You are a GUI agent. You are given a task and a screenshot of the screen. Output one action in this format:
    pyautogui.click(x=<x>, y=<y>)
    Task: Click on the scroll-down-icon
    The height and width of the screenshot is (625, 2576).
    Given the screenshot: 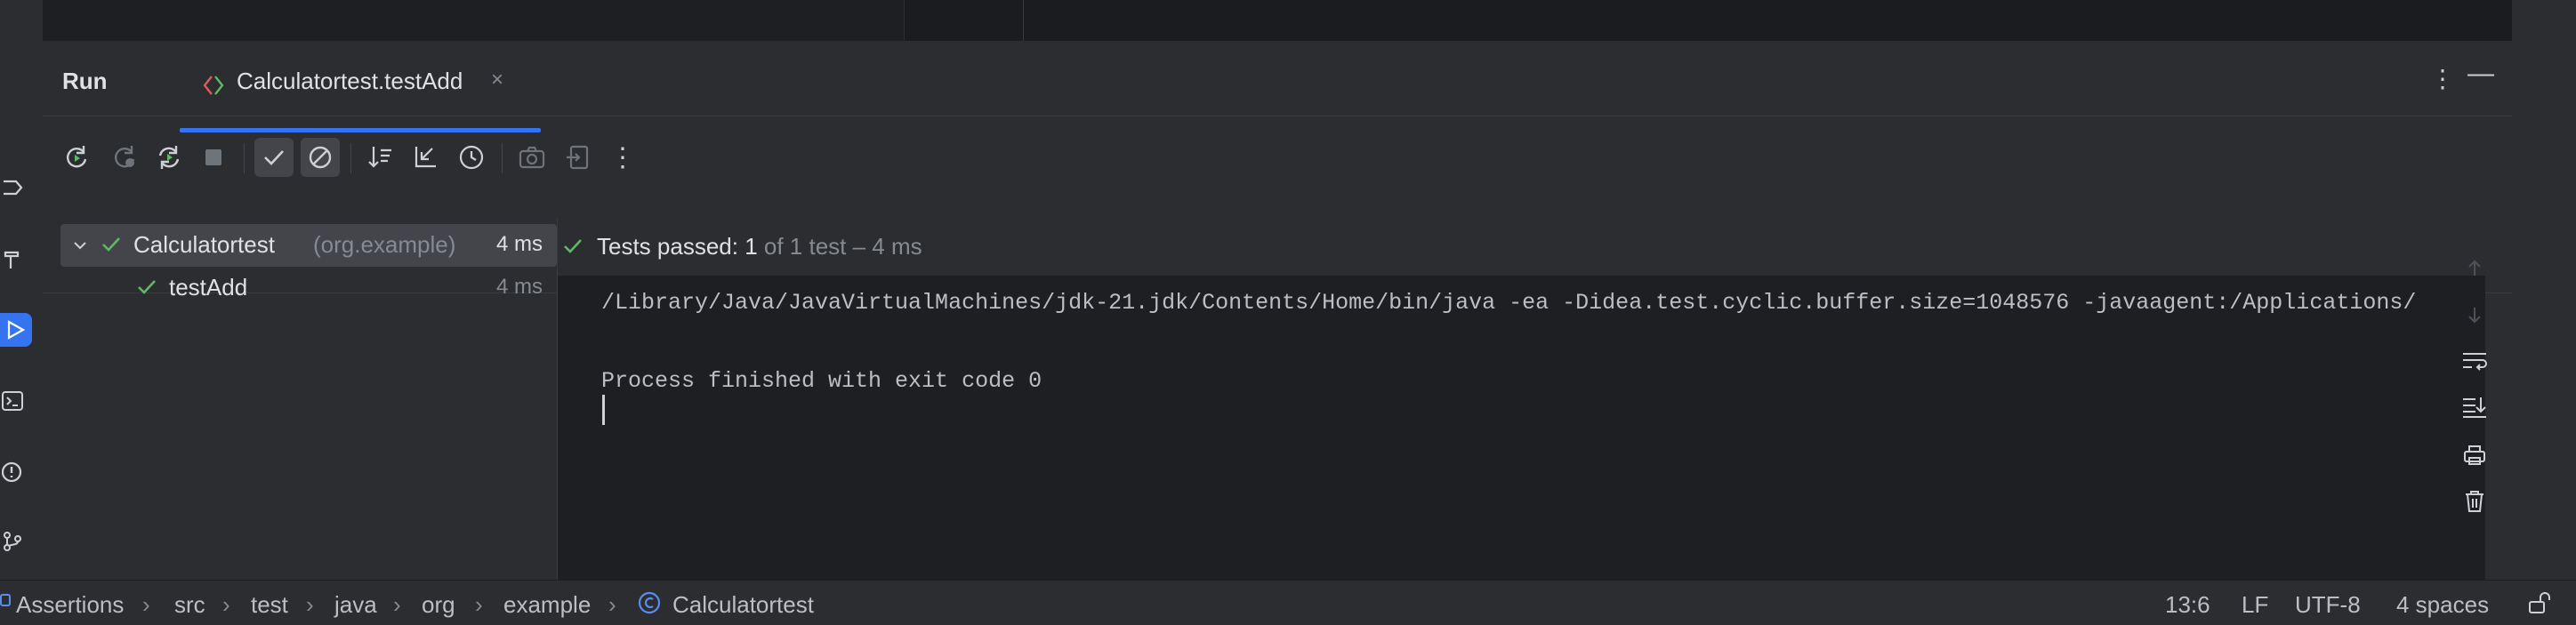 What is the action you would take?
    pyautogui.click(x=2475, y=315)
    